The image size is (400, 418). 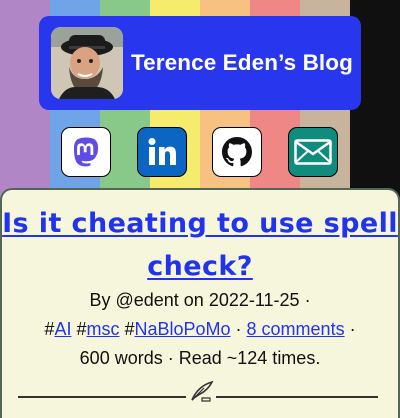 What do you see at coordinates (254, 300) in the screenshot?
I see `post-date: 2022-11-25` at bounding box center [254, 300].